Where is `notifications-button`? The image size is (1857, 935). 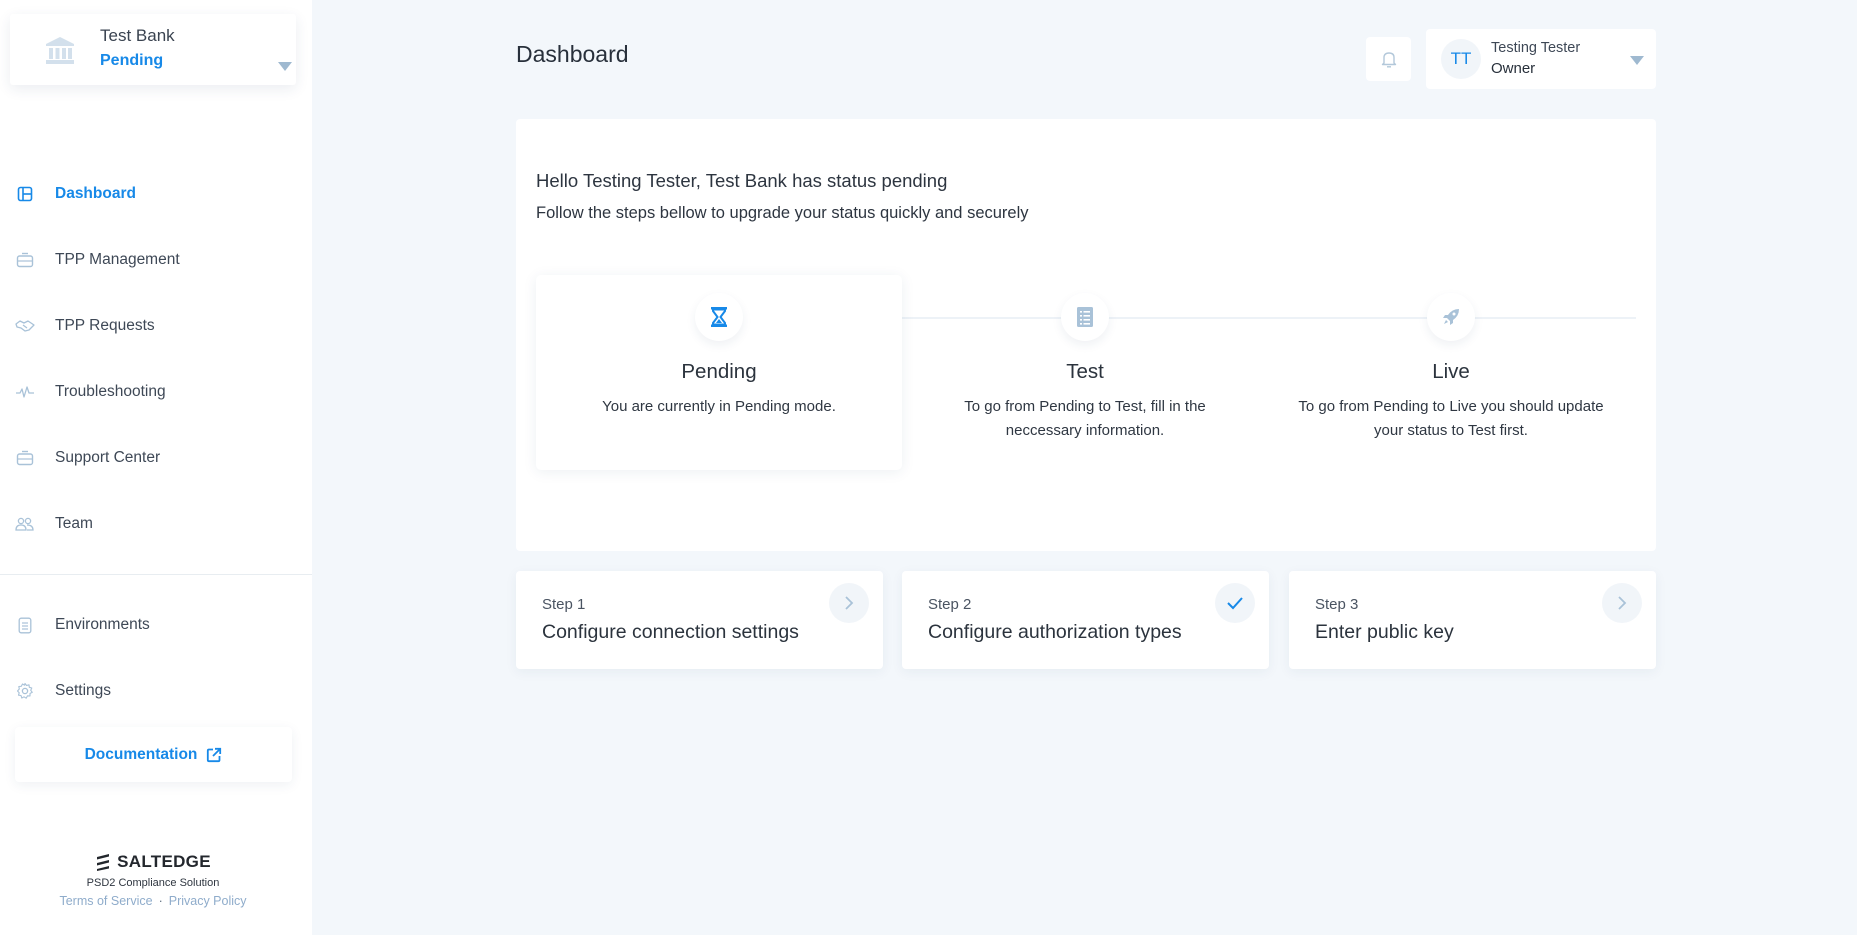 notifications-button is located at coordinates (1388, 59).